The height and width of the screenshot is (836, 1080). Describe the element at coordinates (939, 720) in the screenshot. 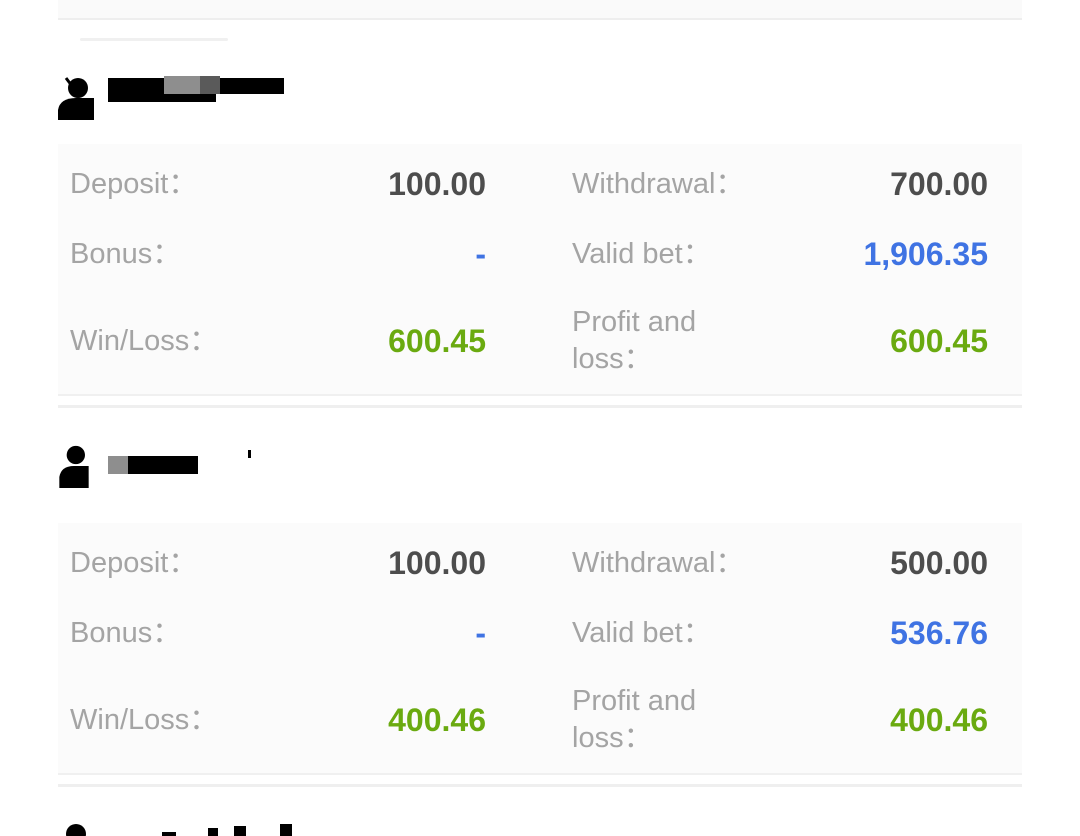

I see `profit-and-loss-value: 400.46` at that location.